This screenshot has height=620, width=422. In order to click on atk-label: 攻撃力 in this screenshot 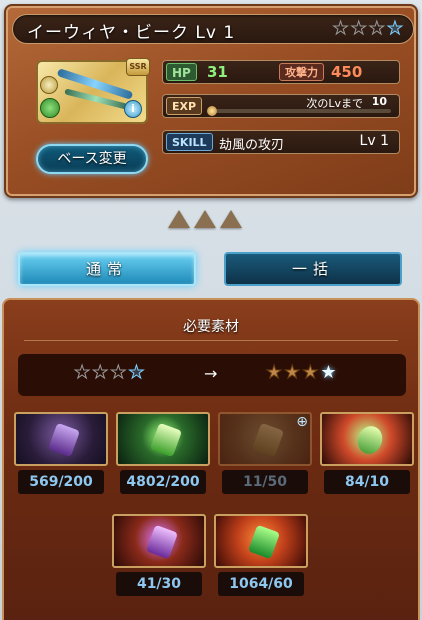, I will do `click(301, 72)`.